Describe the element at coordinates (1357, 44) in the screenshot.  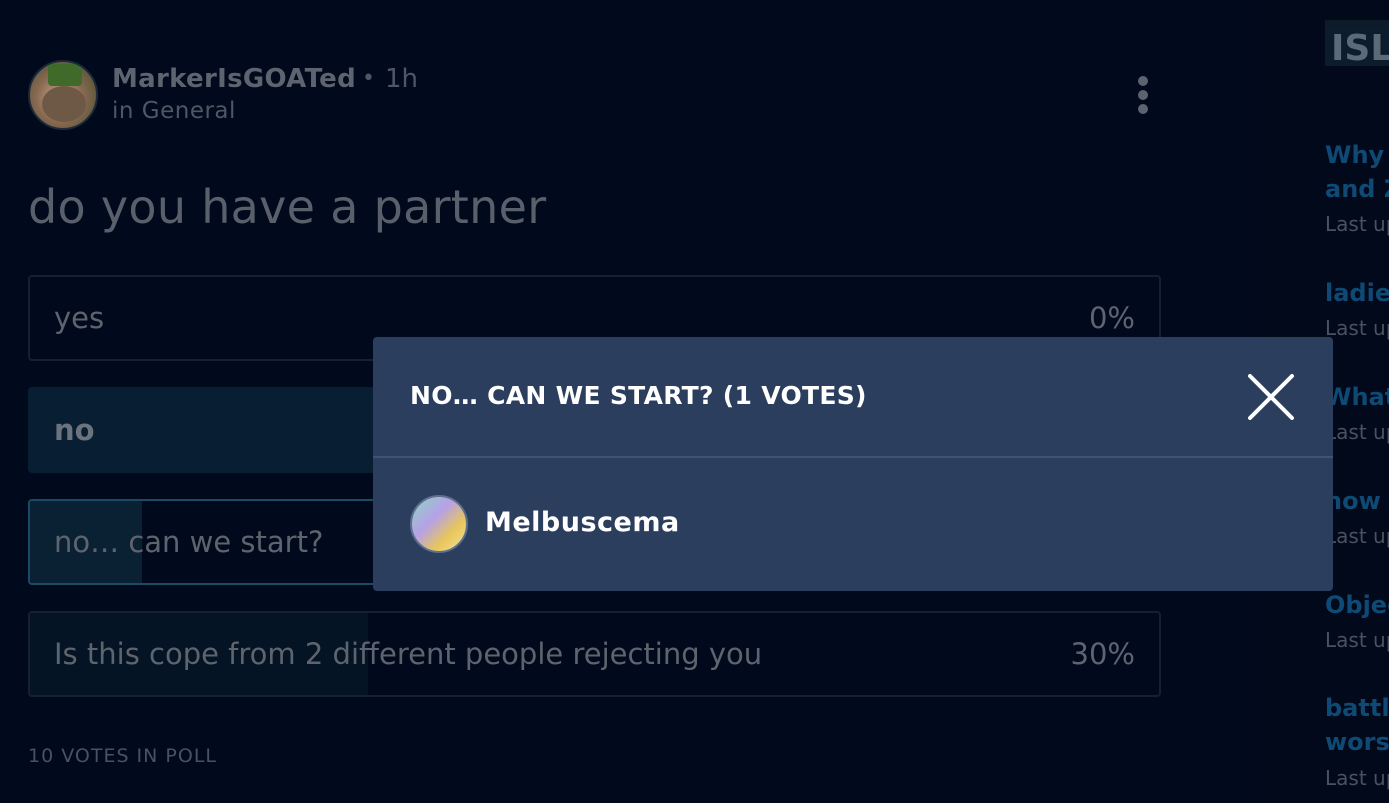
I see `sidebar-title: ISL` at that location.